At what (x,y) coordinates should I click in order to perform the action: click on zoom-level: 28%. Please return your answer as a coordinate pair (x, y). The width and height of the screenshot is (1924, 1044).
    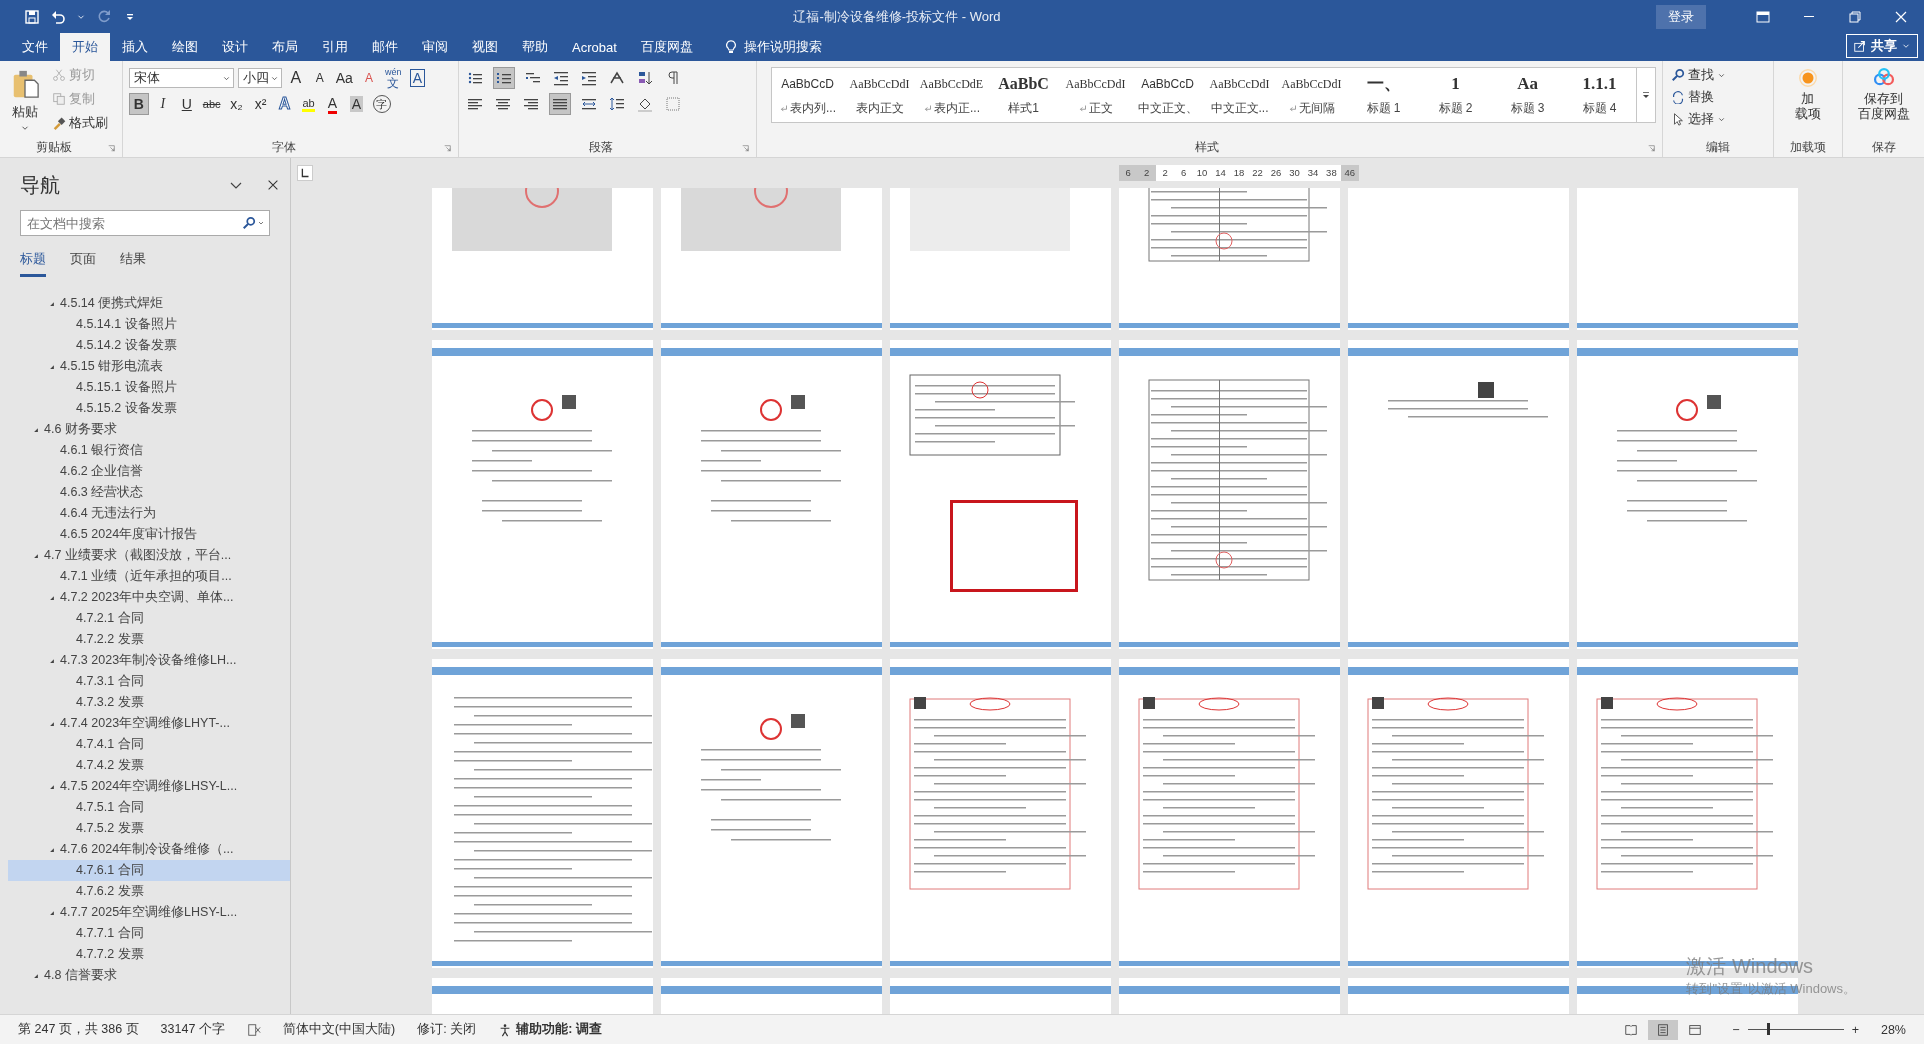
    Looking at the image, I should click on (1893, 1029).